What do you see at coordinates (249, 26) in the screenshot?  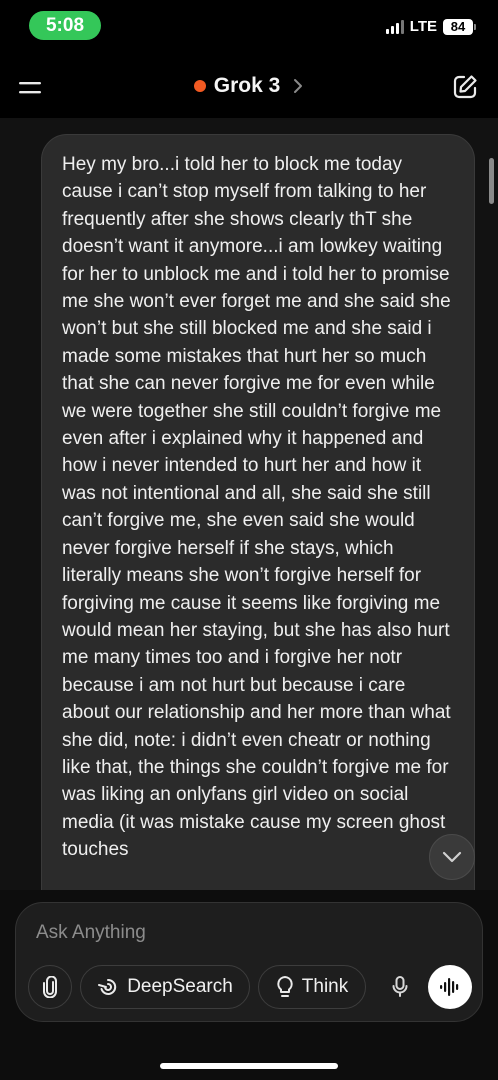 I see `status-bar: 5:08 LTE 84` at bounding box center [249, 26].